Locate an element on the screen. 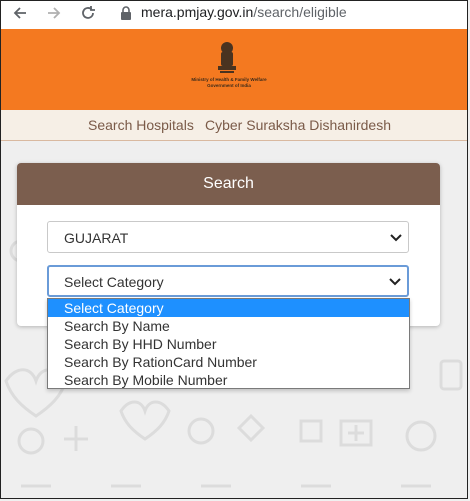  site-info-button is located at coordinates (126, 13).